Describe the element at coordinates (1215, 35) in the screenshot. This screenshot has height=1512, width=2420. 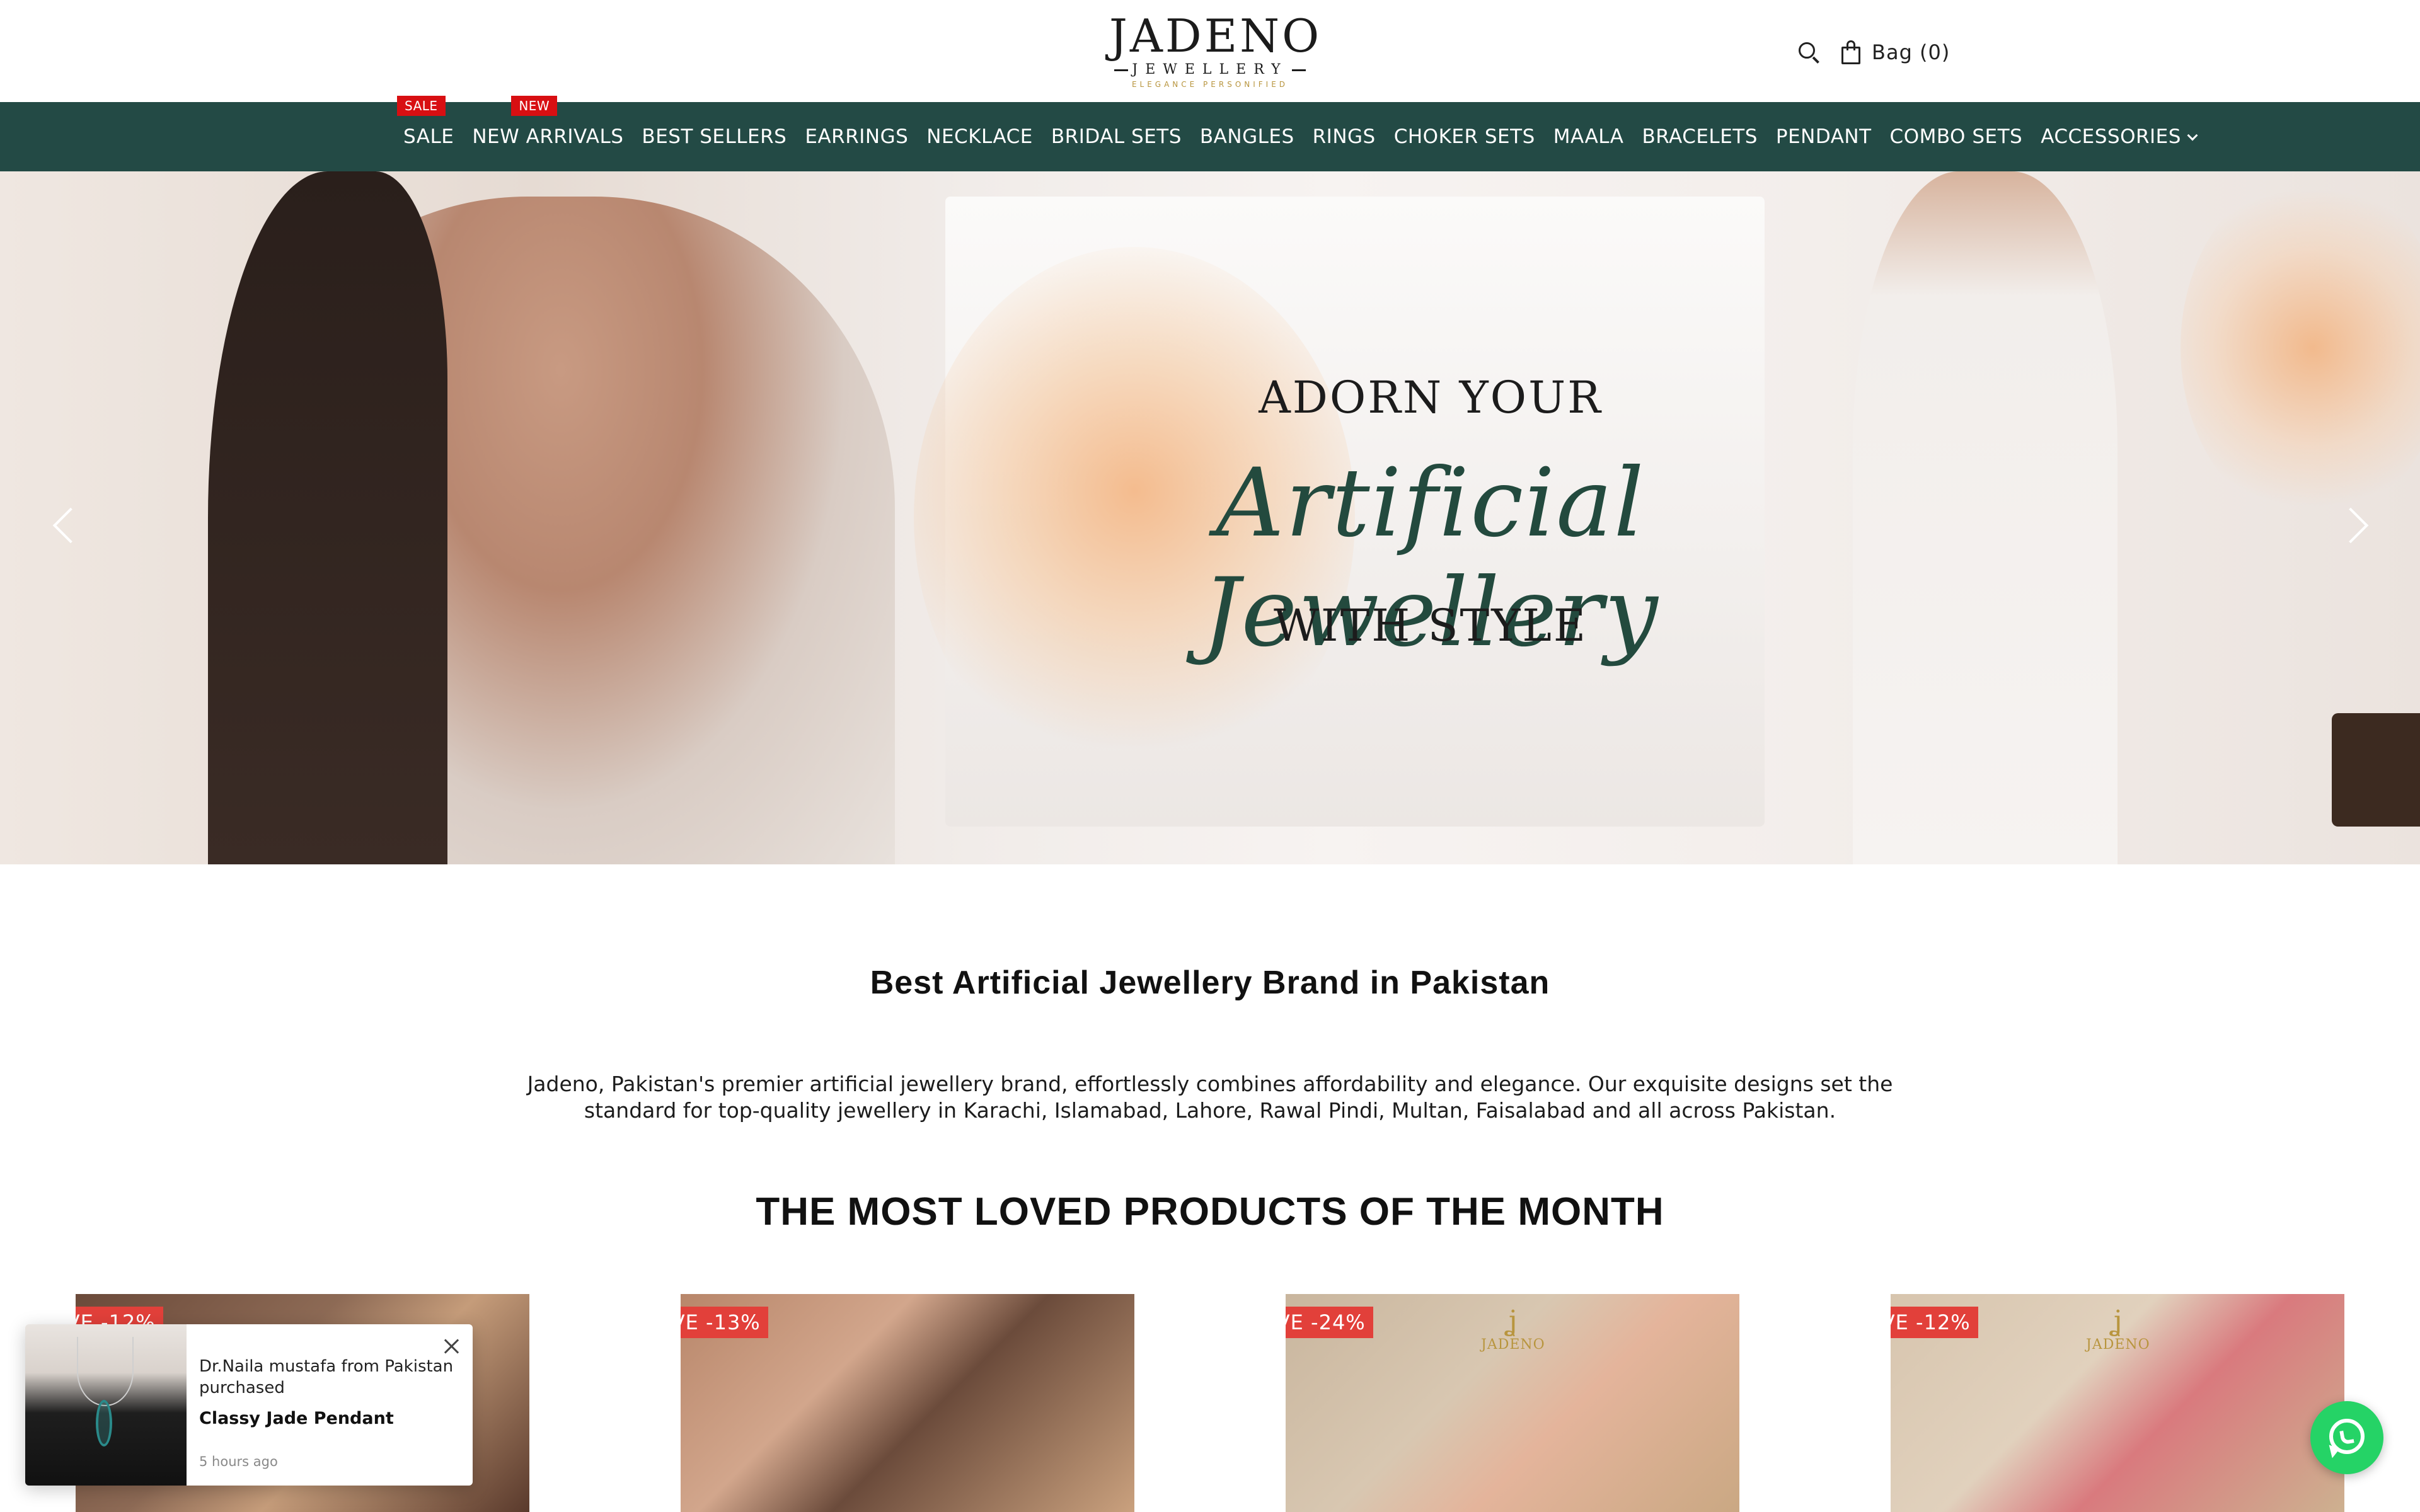
I see `logo-wordmark: JADENO` at that location.